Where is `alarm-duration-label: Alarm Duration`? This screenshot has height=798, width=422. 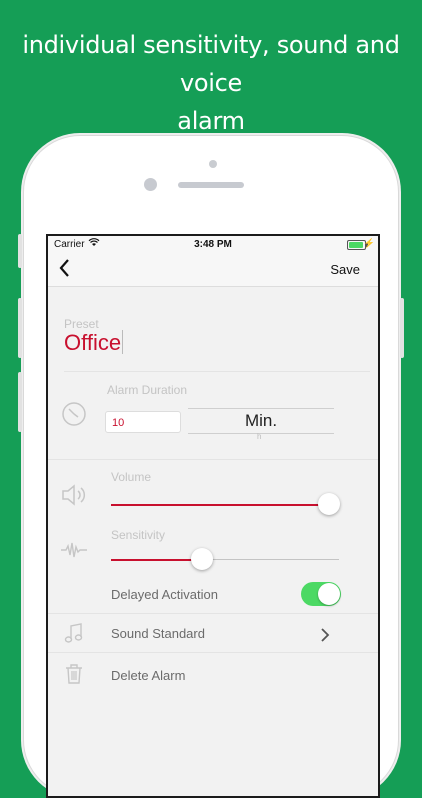
alarm-duration-label: Alarm Duration is located at coordinates (147, 390).